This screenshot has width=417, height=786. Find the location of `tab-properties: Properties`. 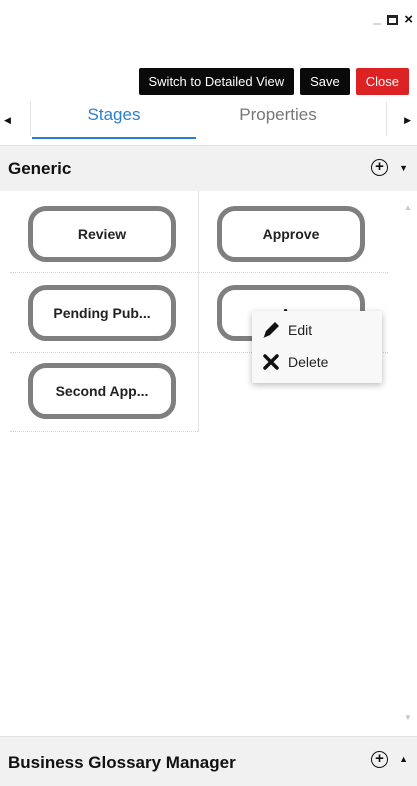

tab-properties: Properties is located at coordinates (278, 122).